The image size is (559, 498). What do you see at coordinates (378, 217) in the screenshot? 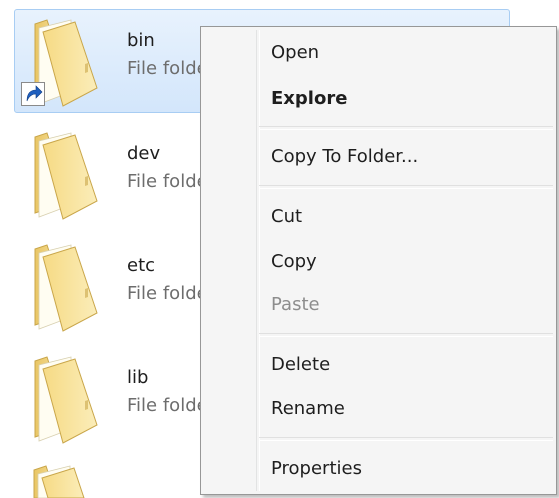
I see `menu-item-cut: Cut` at bounding box center [378, 217].